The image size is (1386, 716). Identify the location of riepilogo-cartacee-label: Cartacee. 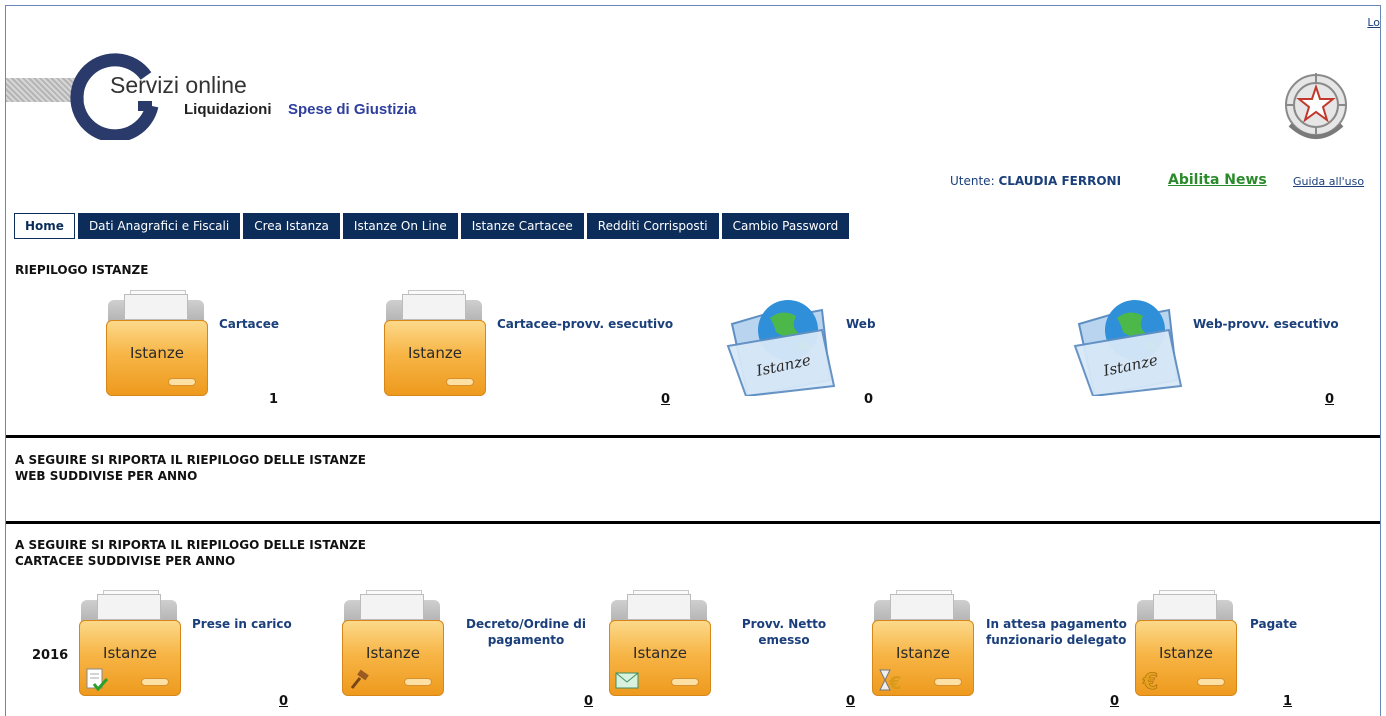
(249, 324).